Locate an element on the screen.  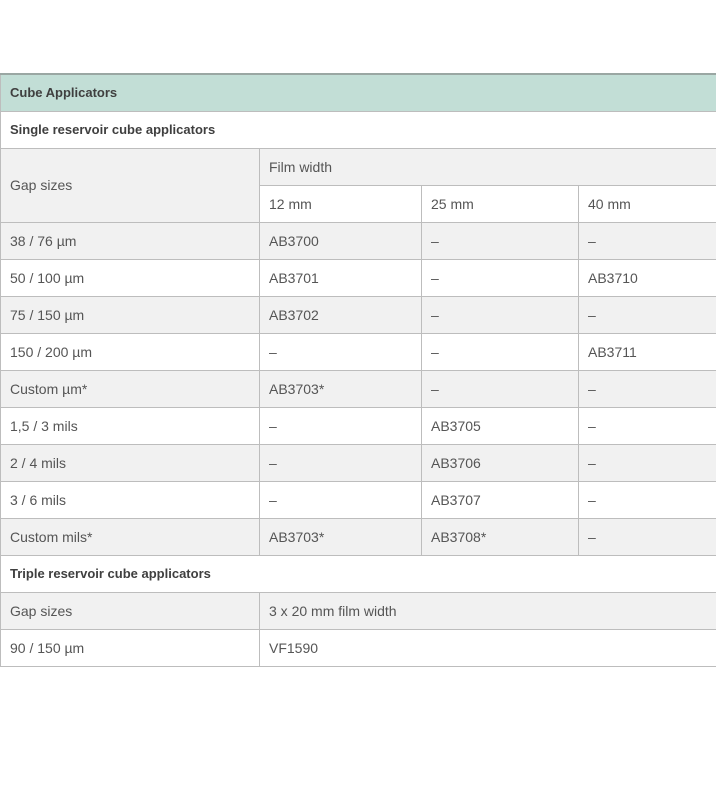
table-row: Custom µm* AB3703* – – is located at coordinates (358, 388).